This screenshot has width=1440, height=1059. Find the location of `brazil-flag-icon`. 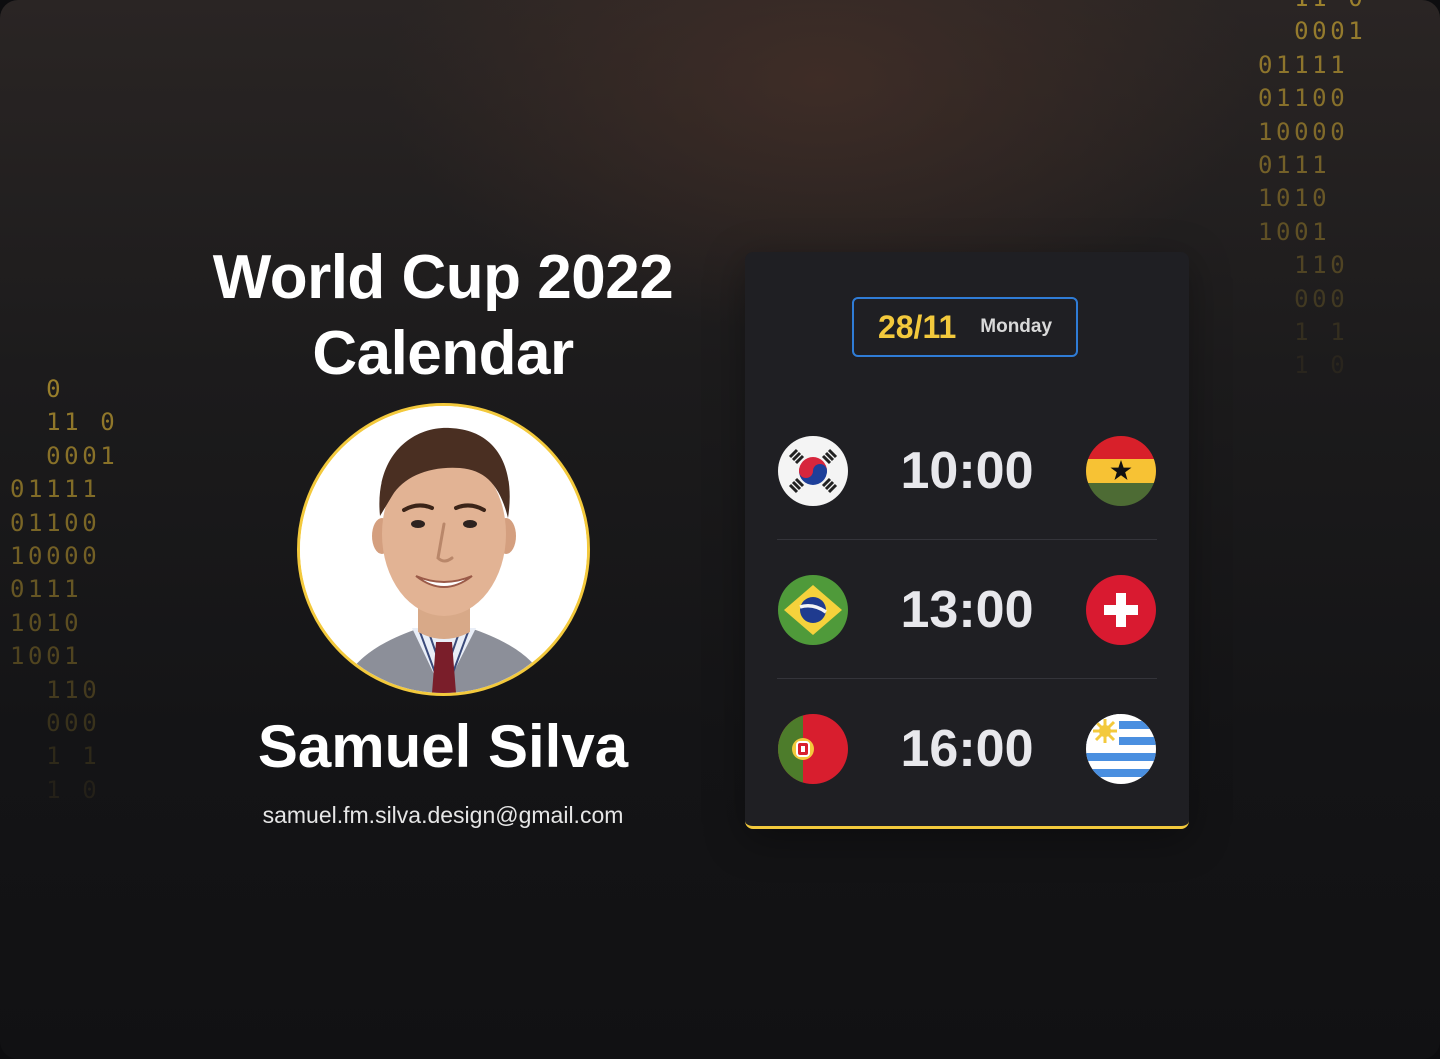

brazil-flag-icon is located at coordinates (813, 610).